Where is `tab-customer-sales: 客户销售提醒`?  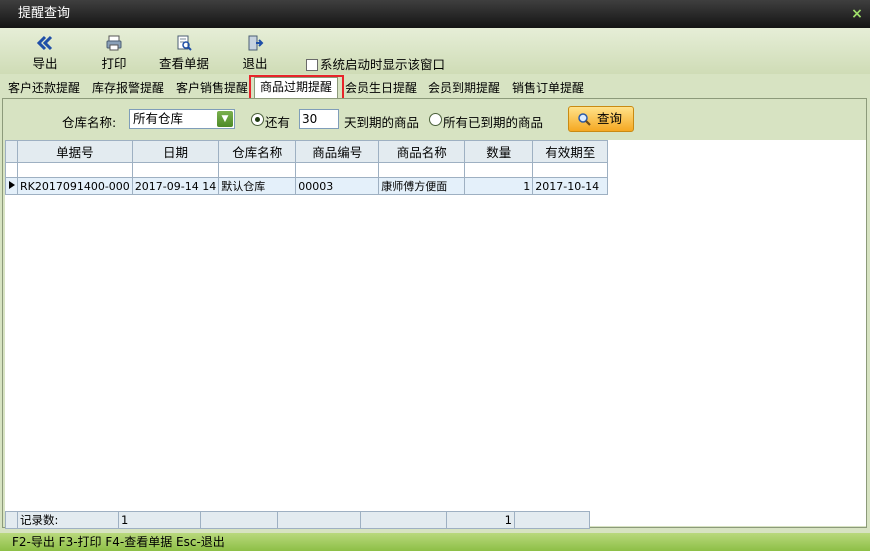 tab-customer-sales: 客户销售提醒 is located at coordinates (212, 88).